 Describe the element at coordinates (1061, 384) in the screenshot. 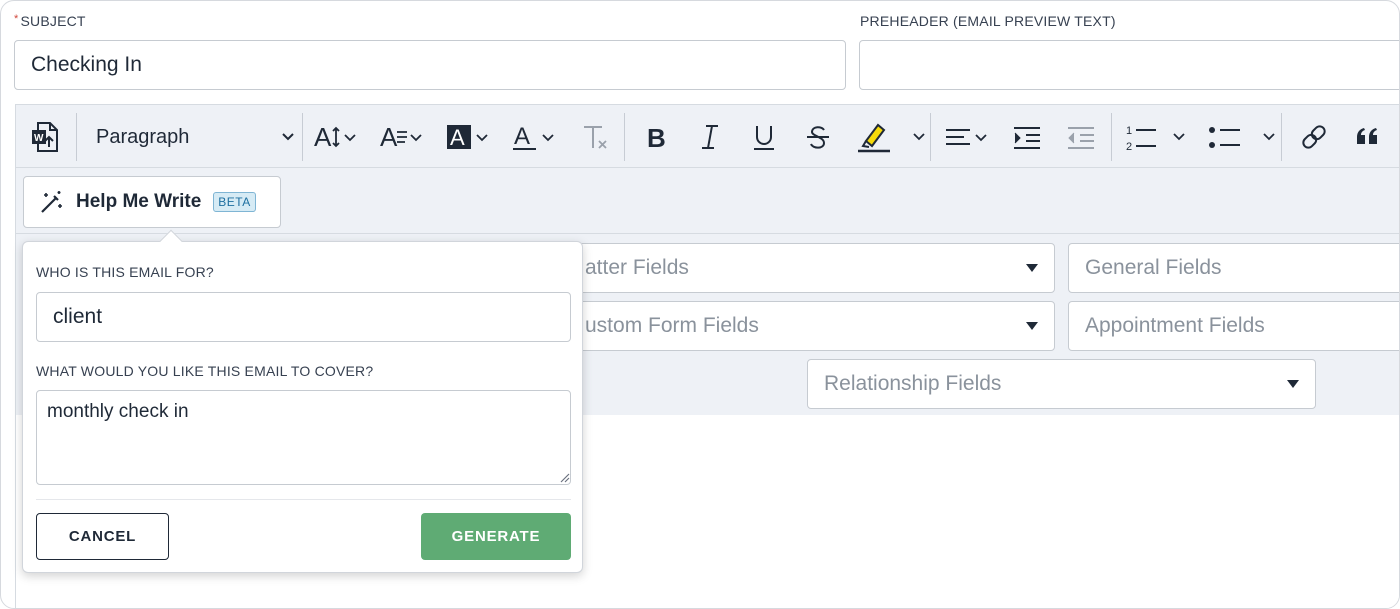

I see `relationship-fields-select: Relationship Fields` at that location.